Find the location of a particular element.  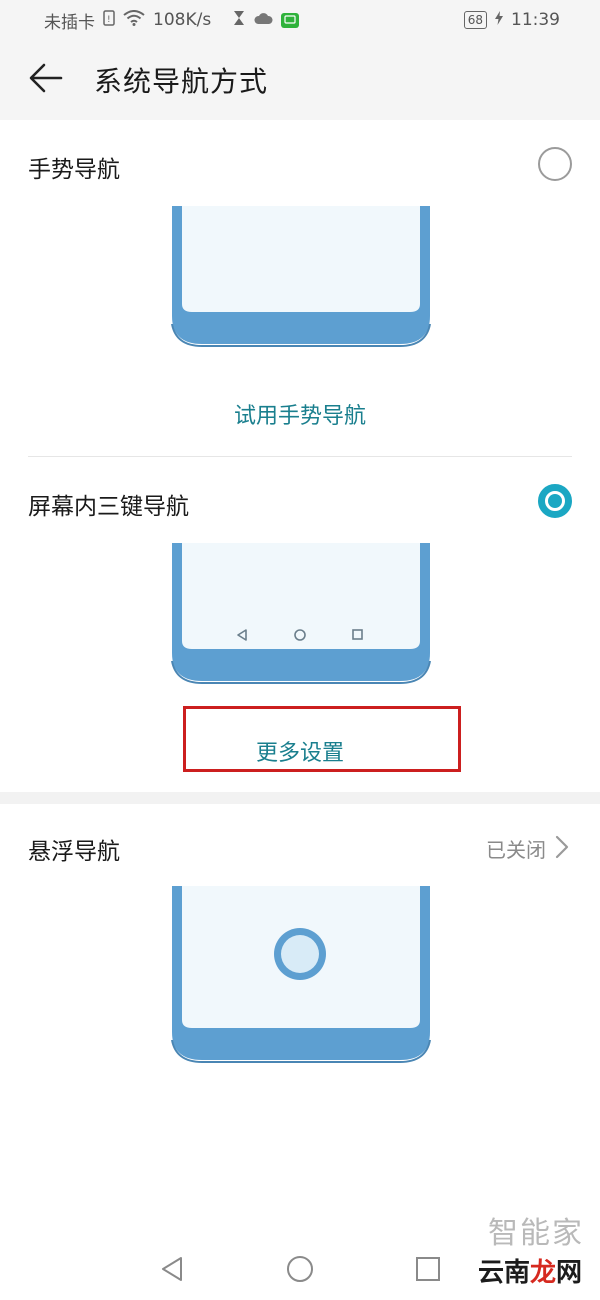

status-left: 未插卡 ! 108K/s is located at coordinates (172, 20).